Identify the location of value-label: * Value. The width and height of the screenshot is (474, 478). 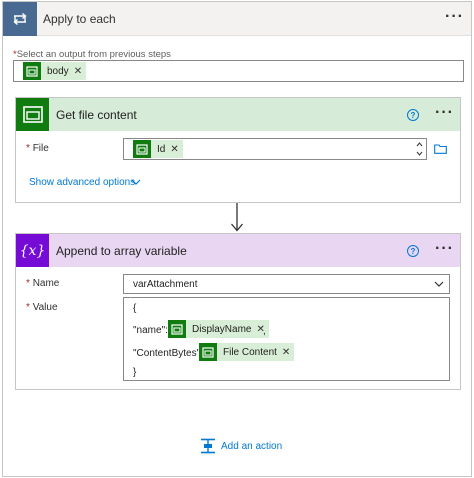
(42, 307).